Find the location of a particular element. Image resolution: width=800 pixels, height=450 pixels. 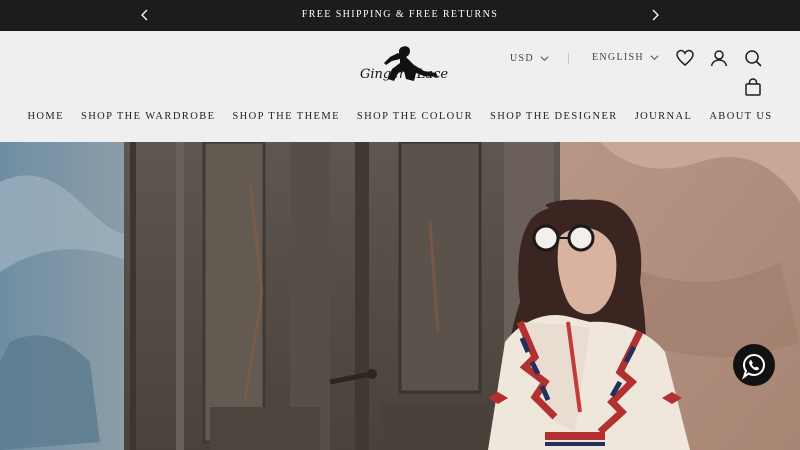

language-selector: ENGLISH is located at coordinates (625, 57).